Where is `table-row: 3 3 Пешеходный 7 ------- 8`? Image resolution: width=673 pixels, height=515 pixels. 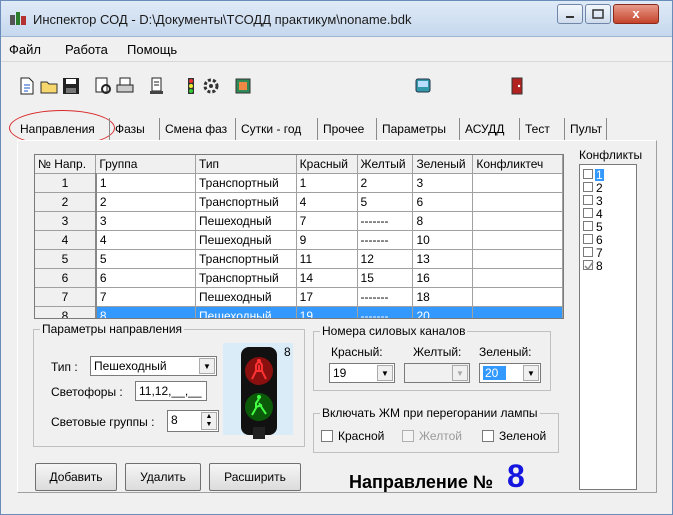 table-row: 3 3 Пешеходный 7 ------- 8 is located at coordinates (299, 221).